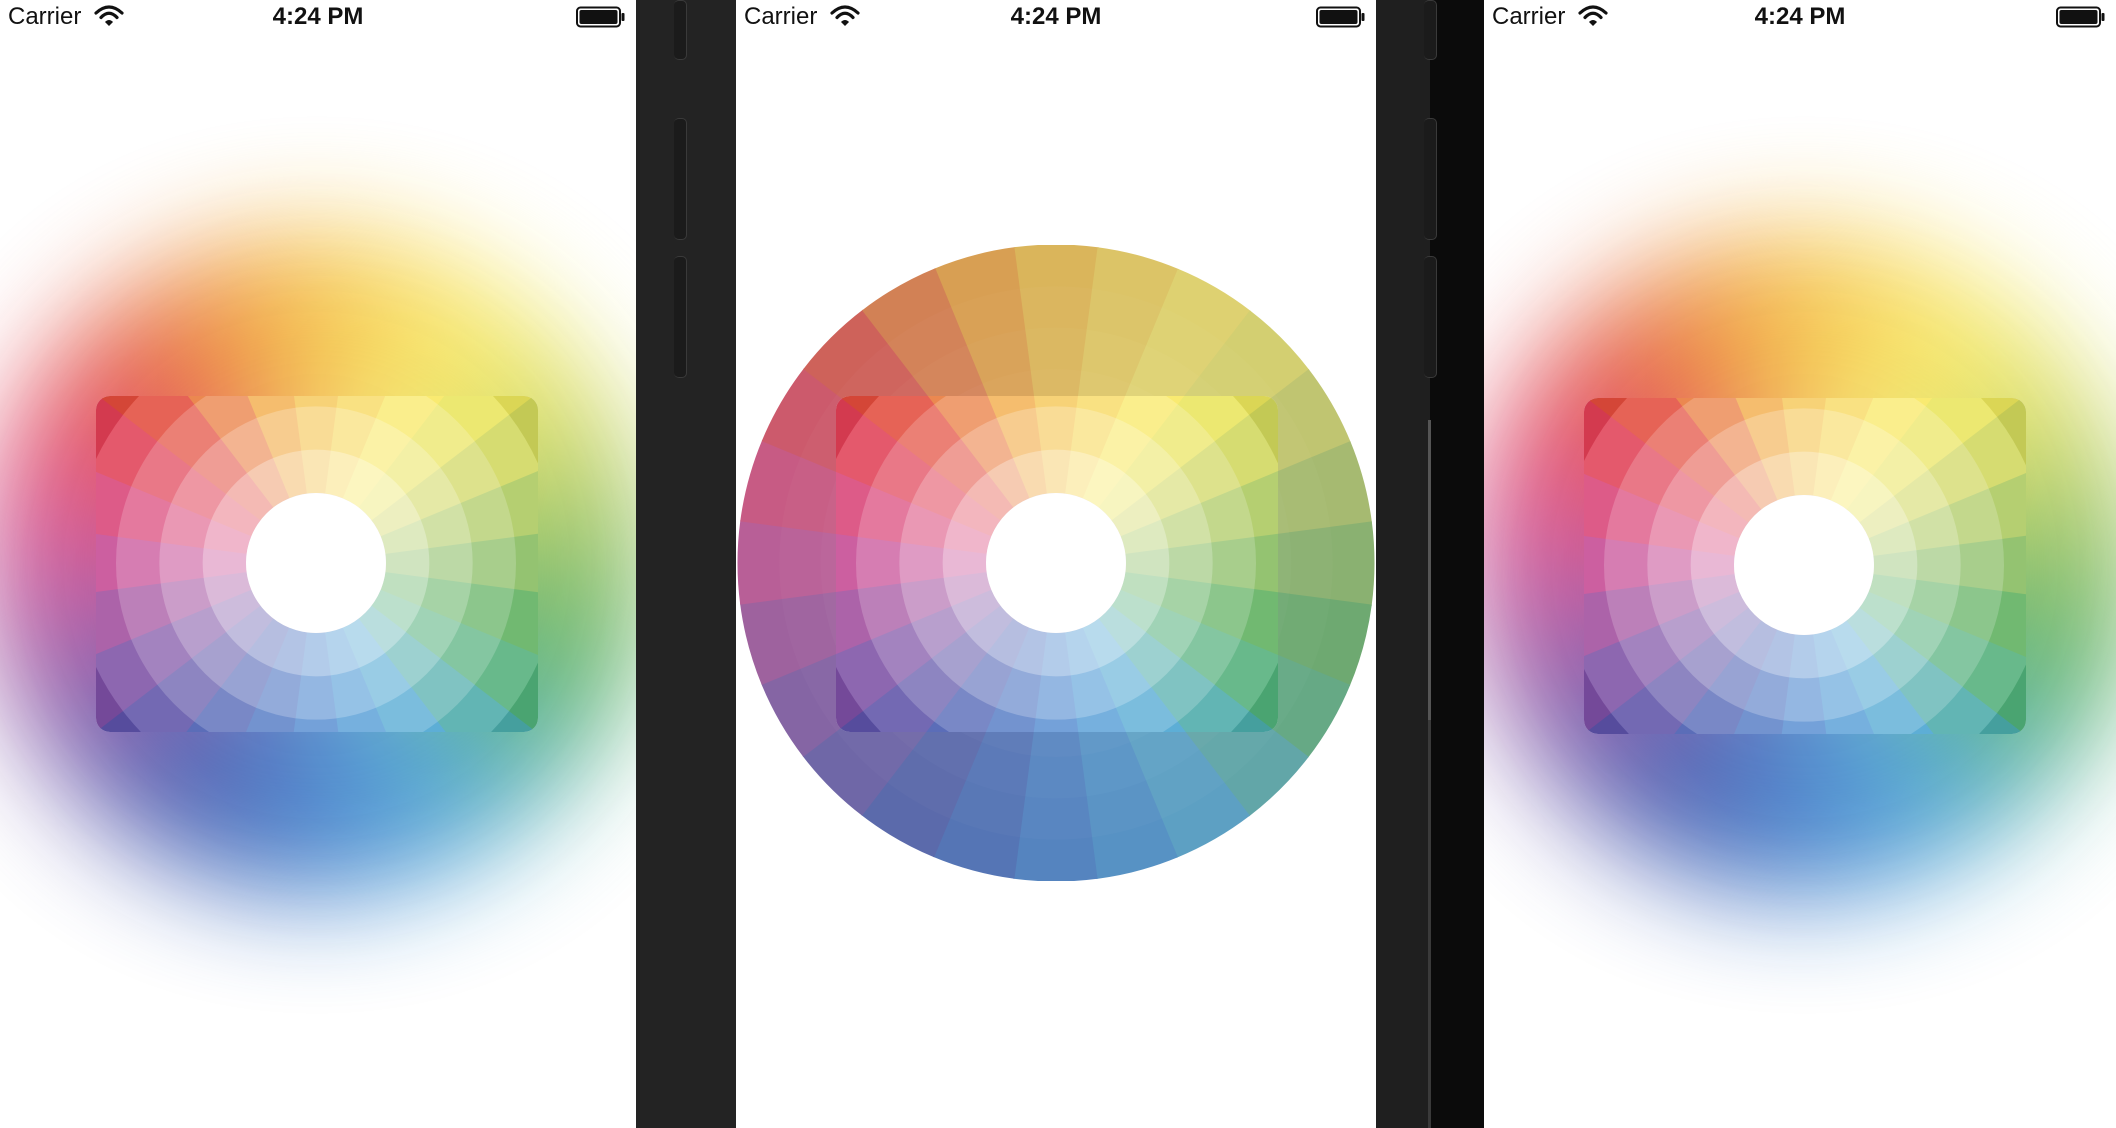 Image resolution: width=2116 pixels, height=1128 pixels. Describe the element at coordinates (1457, 564) in the screenshot. I see `device-bezel-dark` at that location.